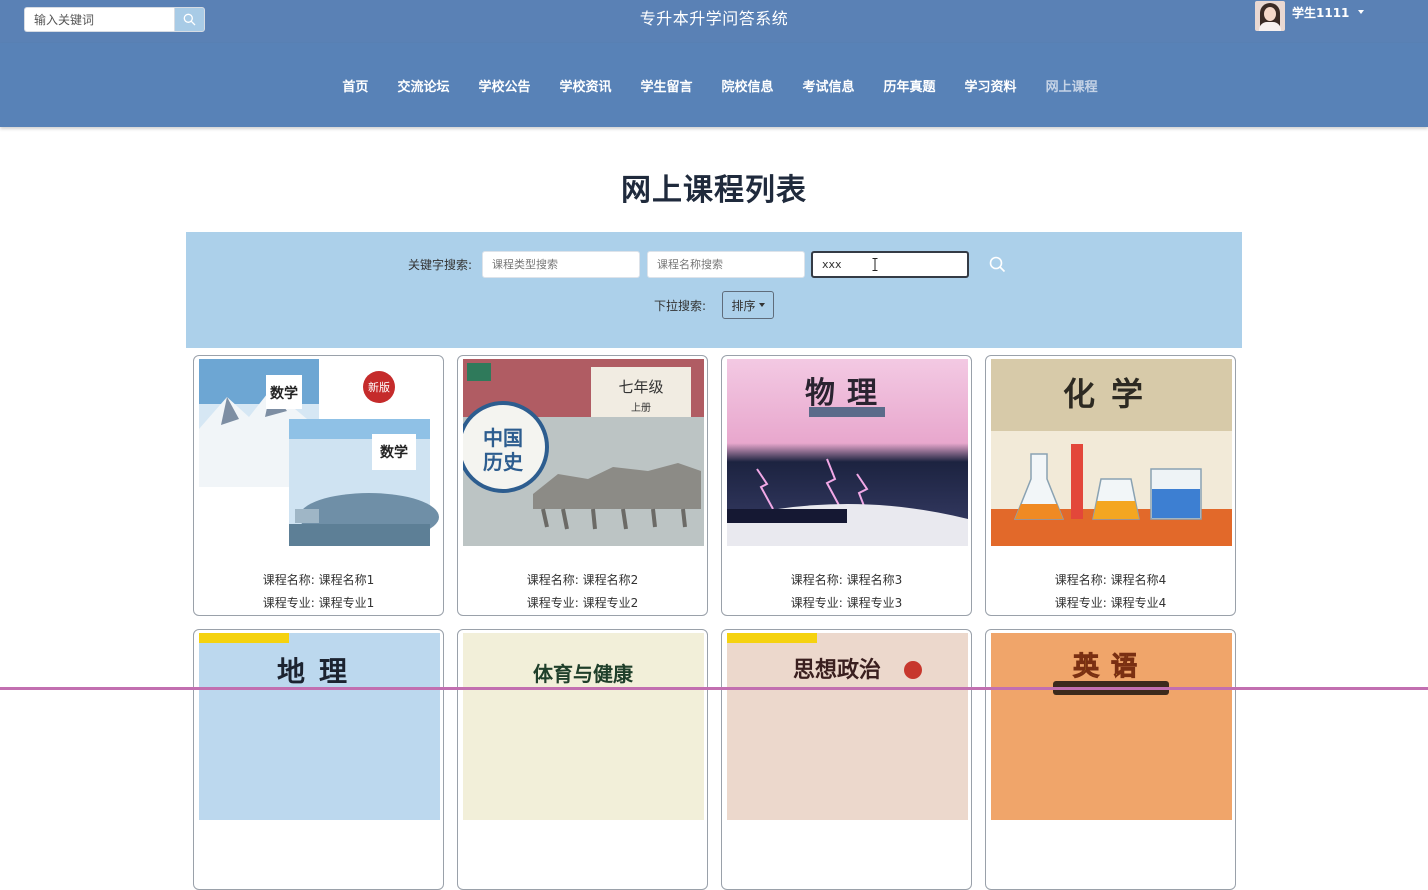  I want to click on course-card: 物理 课程名称: 课程名称3 课程专业: 课程专业3, so click(846, 485).